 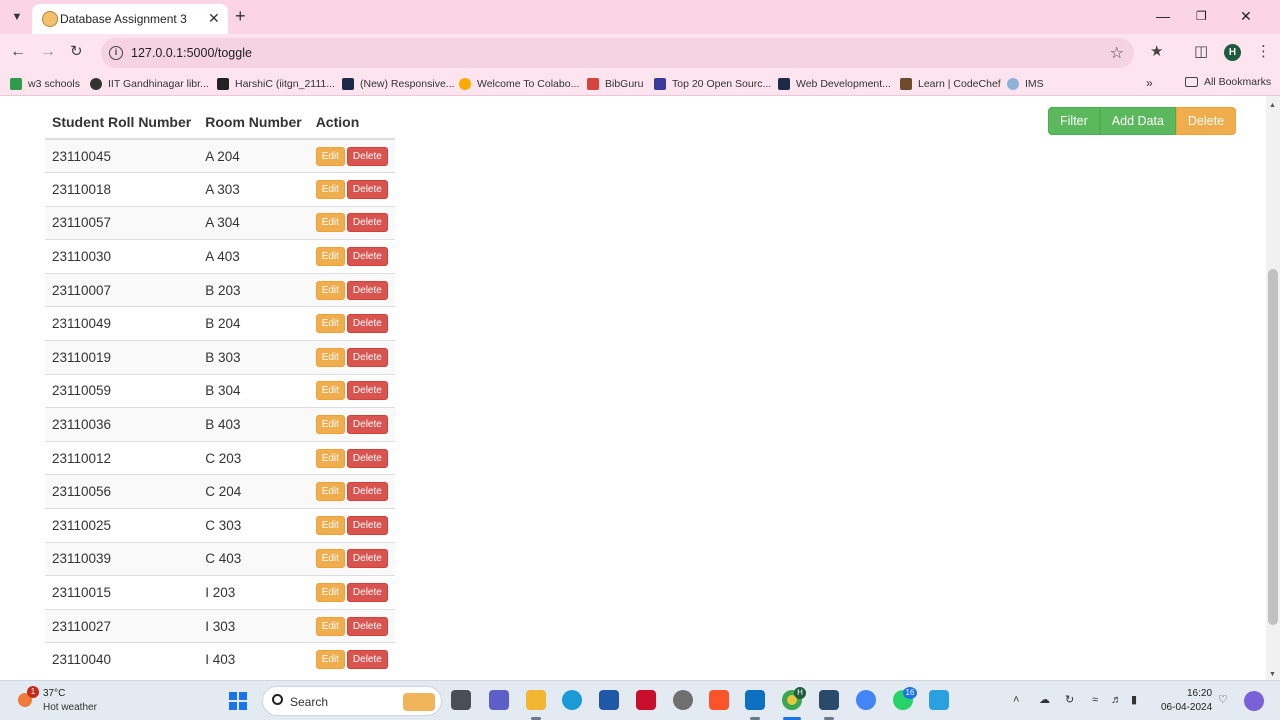 What do you see at coordinates (1163, 16) in the screenshot?
I see `minimize-icon: —` at bounding box center [1163, 16].